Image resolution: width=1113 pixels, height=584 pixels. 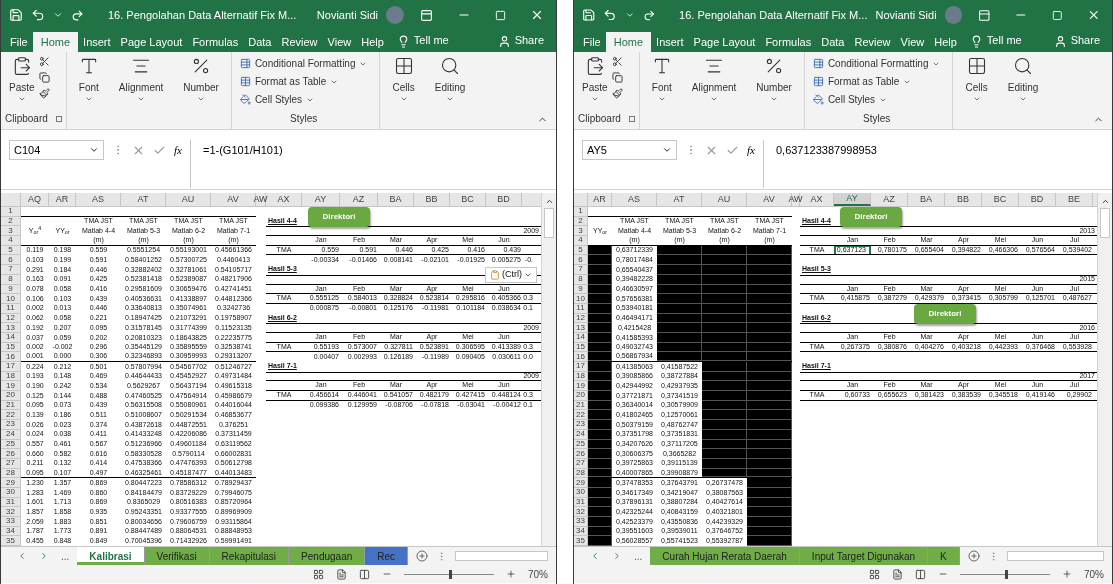 What do you see at coordinates (511, 275) in the screenshot?
I see `paste-options-button: (Ctrl)` at bounding box center [511, 275].